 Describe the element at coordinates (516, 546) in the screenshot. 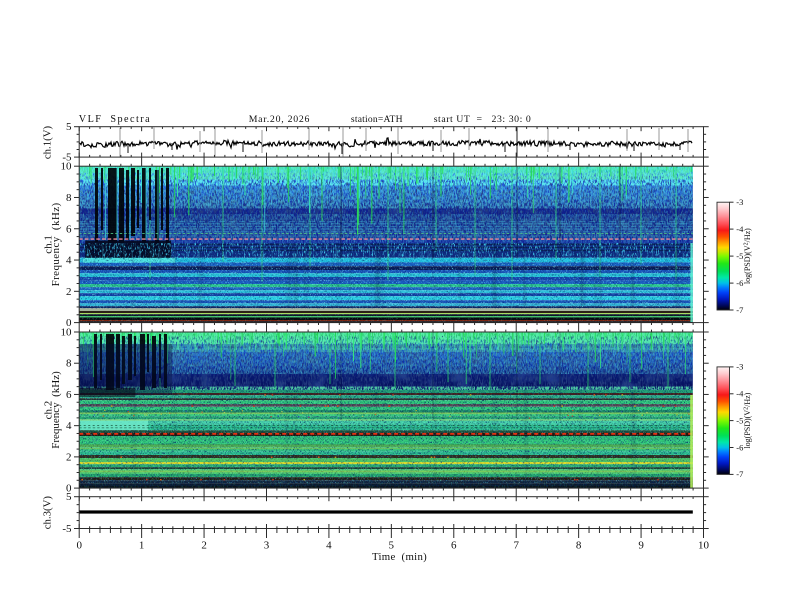

I see `svg-text: 7` at that location.